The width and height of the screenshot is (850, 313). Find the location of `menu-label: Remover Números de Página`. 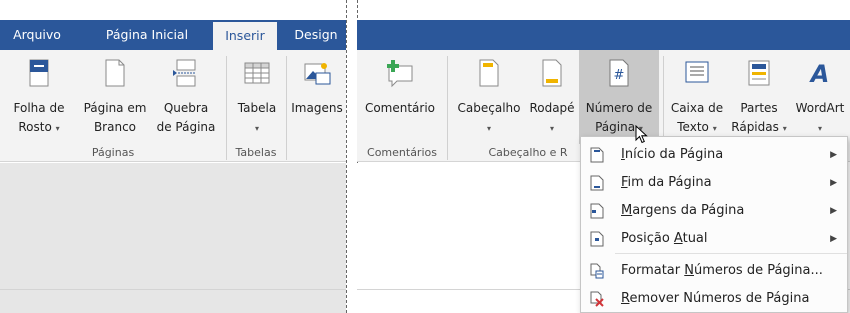

menu-label: Remover Números de Página is located at coordinates (715, 298).